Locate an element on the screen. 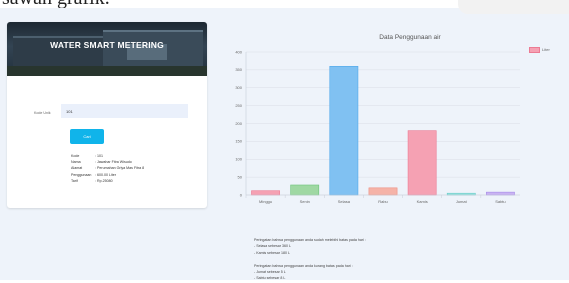 The width and height of the screenshot is (569, 283). x-tick-label: Selasa is located at coordinates (344, 201).